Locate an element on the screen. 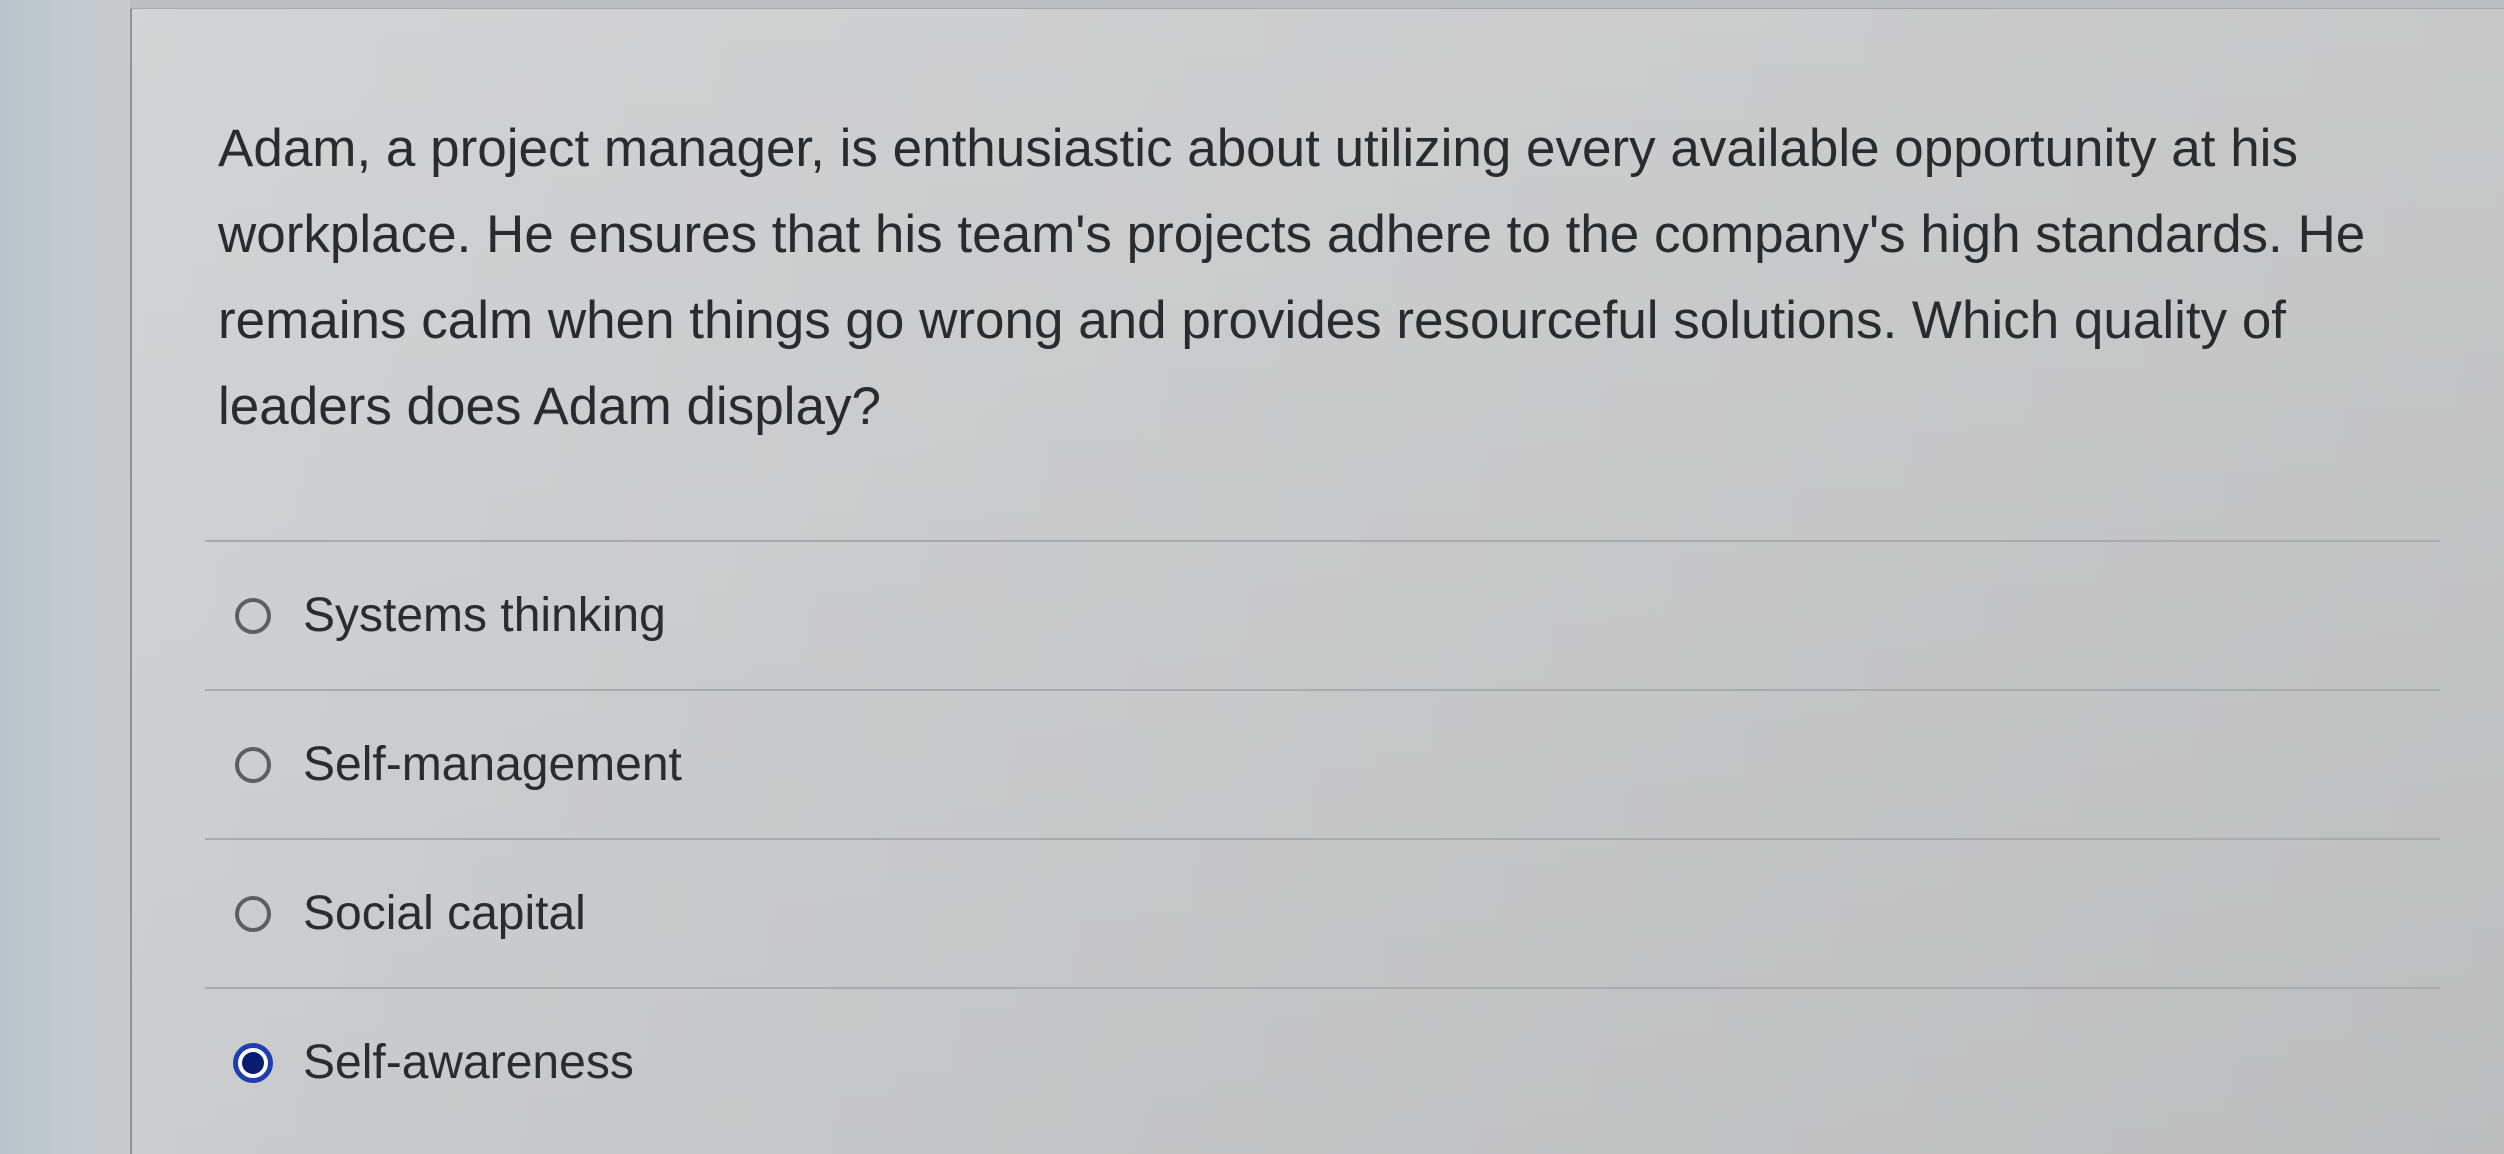  option-systems-thinking: Systems thinking is located at coordinates (1322, 615).